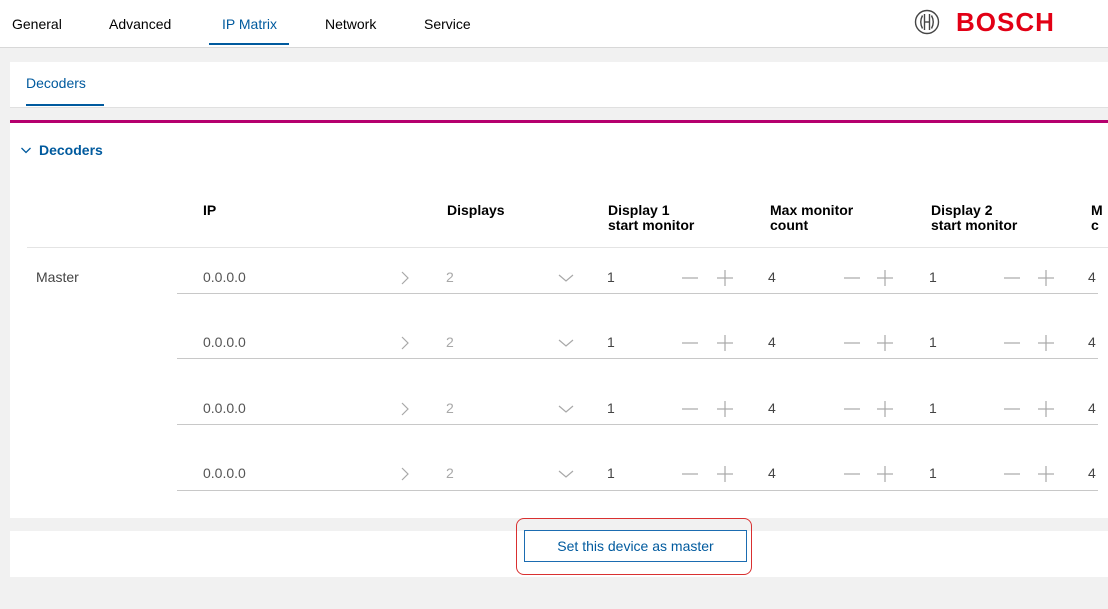 The height and width of the screenshot is (609, 1108). I want to click on decoders-section-toggle: Decoders, so click(61, 150).